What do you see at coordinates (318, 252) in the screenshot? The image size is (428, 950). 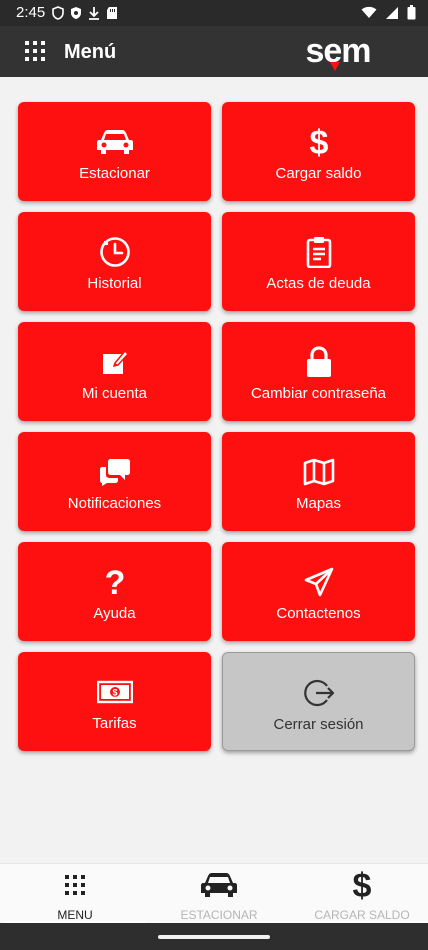 I see `clipboard-icon` at bounding box center [318, 252].